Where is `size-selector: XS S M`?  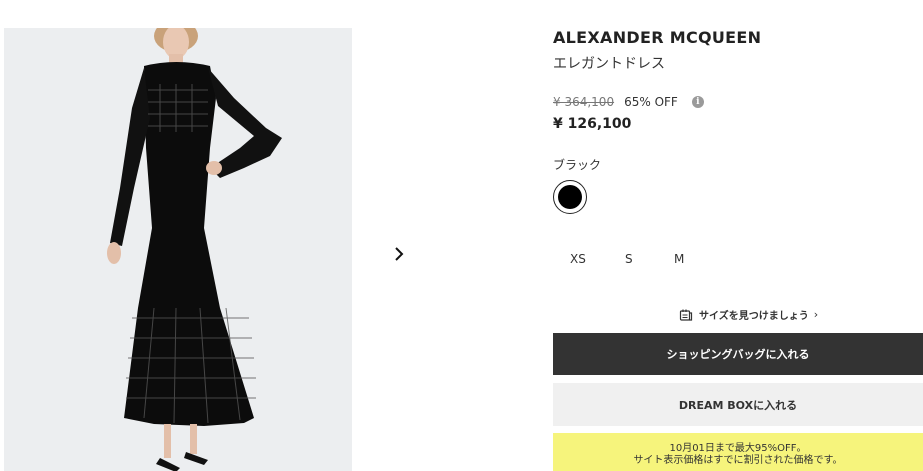
size-selector: XS S M is located at coordinates (633, 261).